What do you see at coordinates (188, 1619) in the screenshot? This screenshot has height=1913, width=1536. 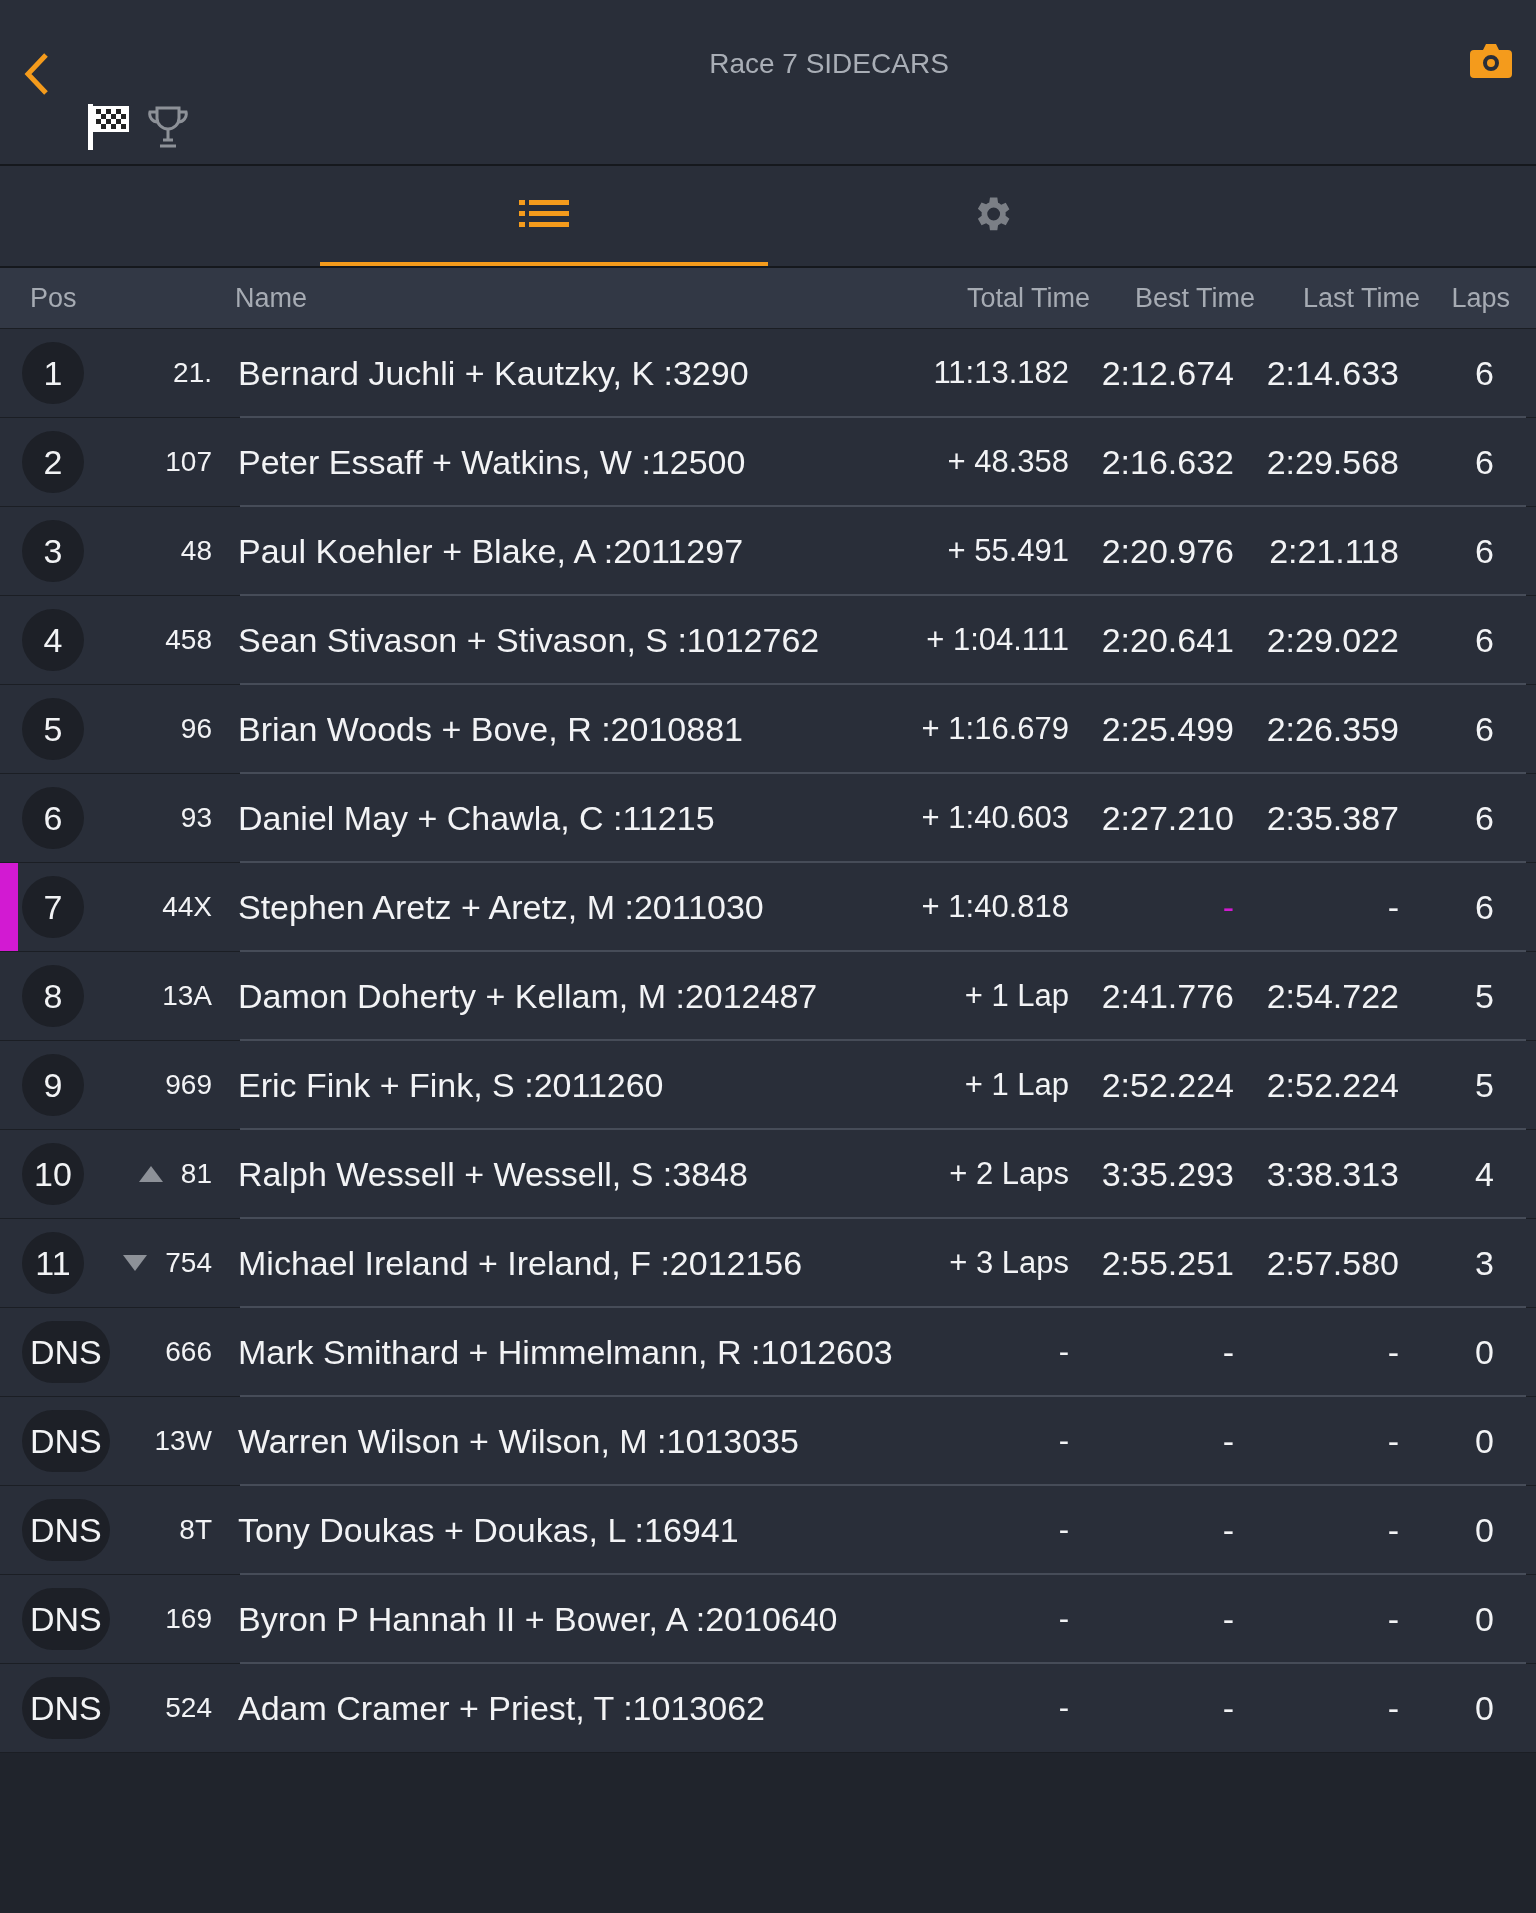 I see `bike-number: 169` at bounding box center [188, 1619].